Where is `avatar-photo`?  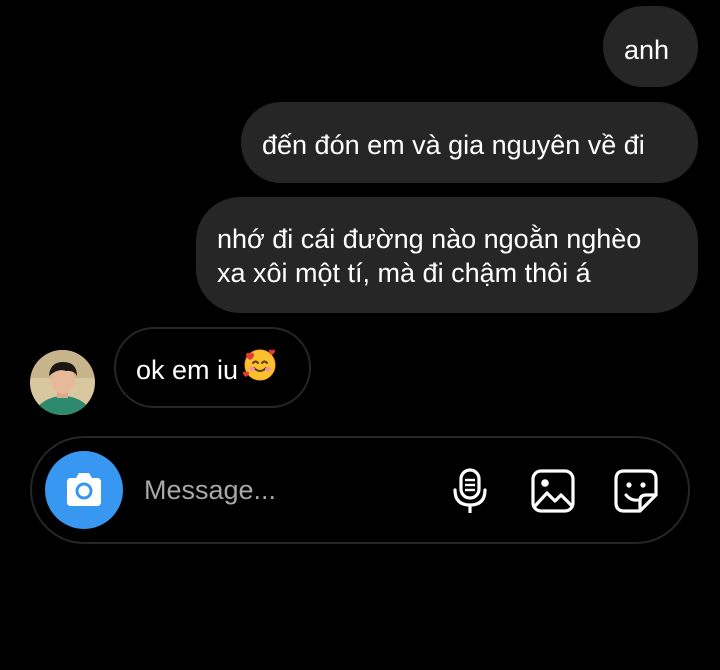 avatar-photo is located at coordinates (62, 382).